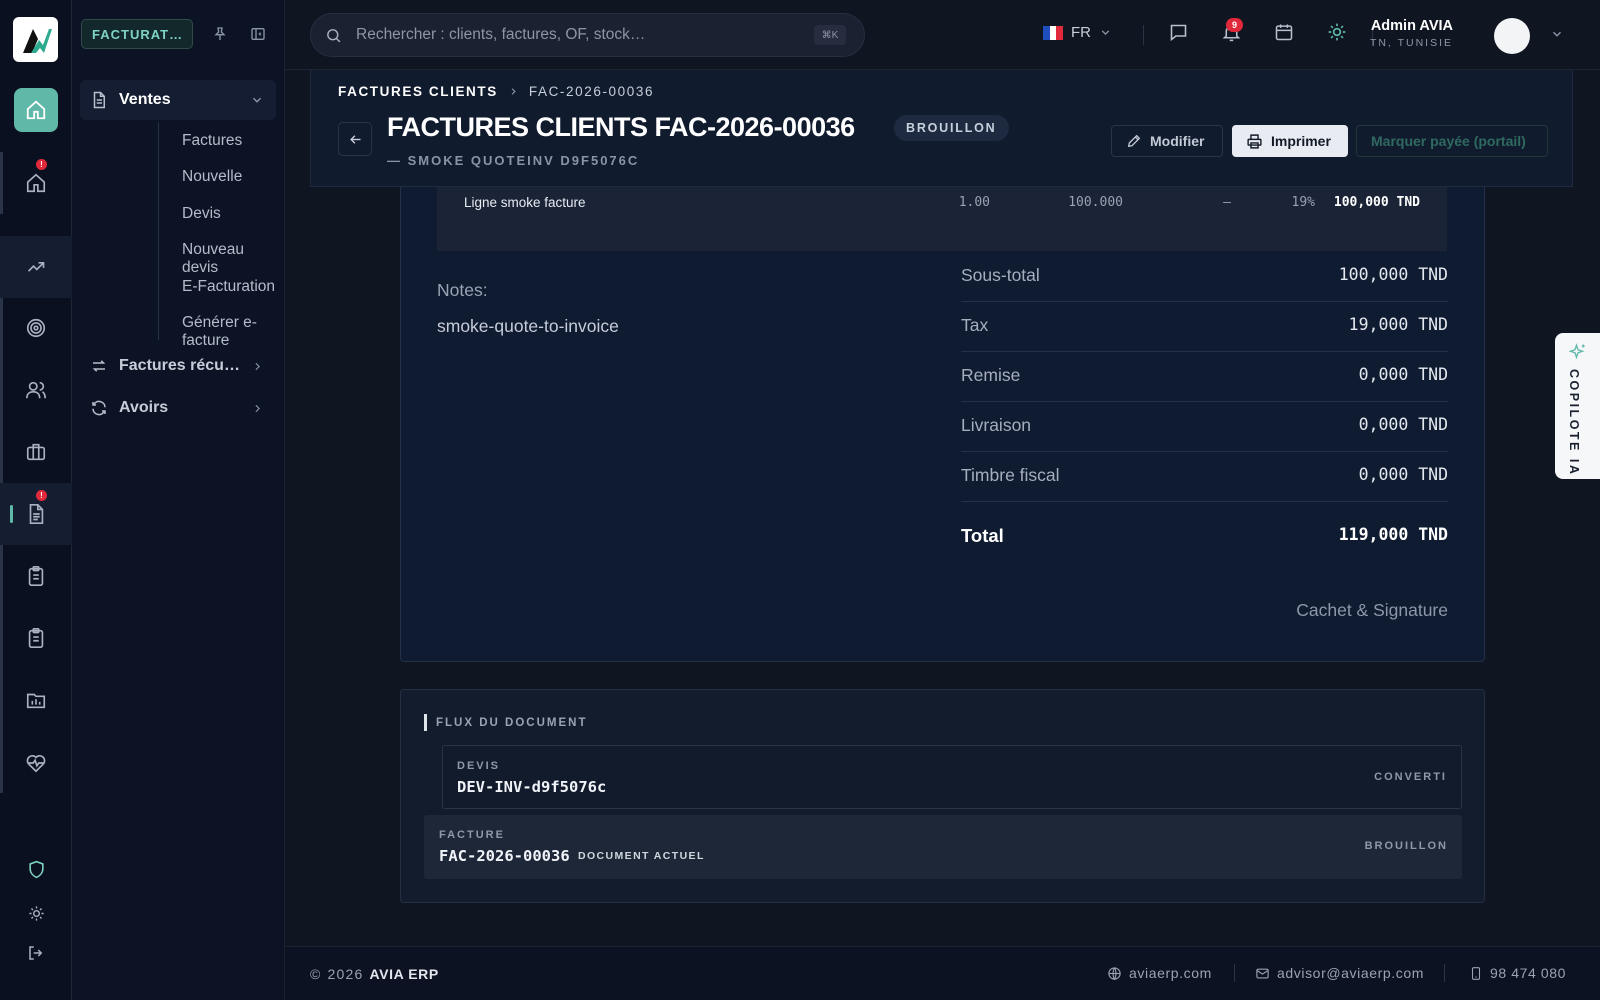  I want to click on nav-group-avoirs: Avoirs, so click(178, 408).